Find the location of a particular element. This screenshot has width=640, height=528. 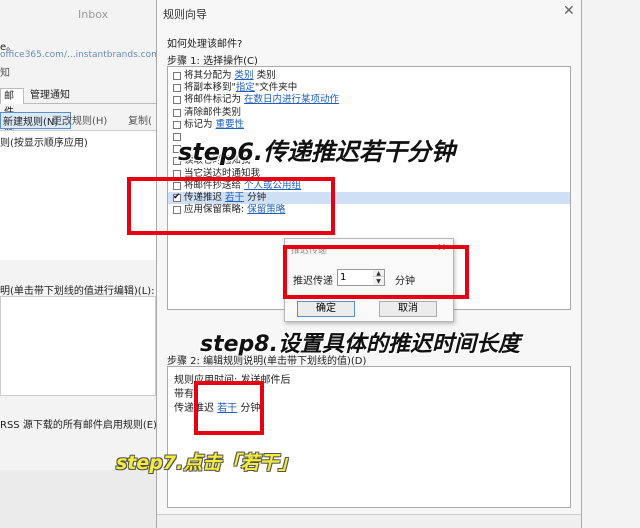

action-label: 清除邮件类别 is located at coordinates (212, 113).